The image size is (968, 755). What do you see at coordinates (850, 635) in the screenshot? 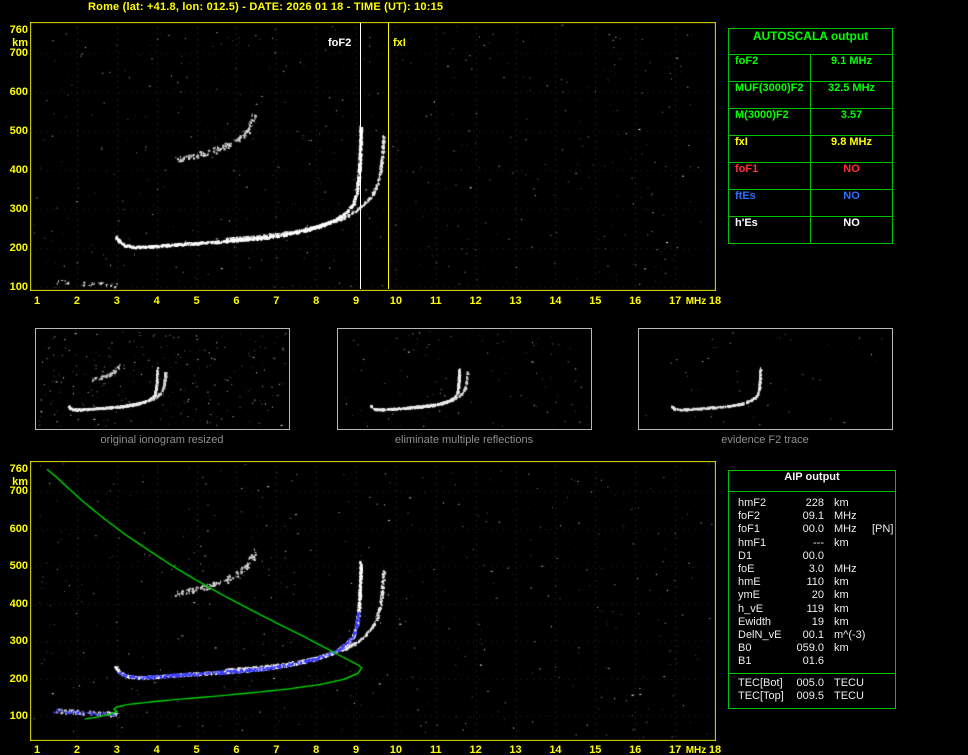
I see `aip-unit: m^(-3)` at bounding box center [850, 635].